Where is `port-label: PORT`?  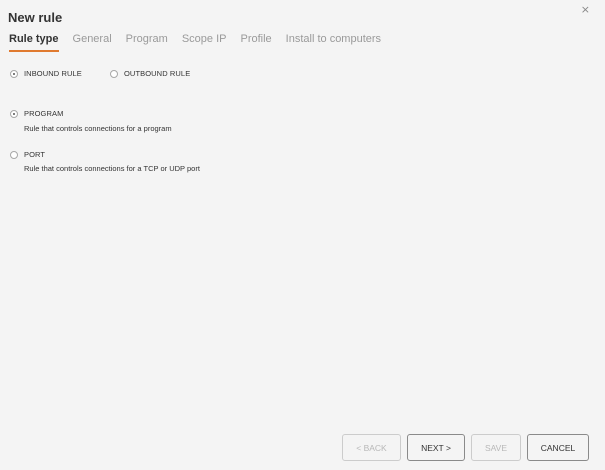 port-label: PORT is located at coordinates (35, 154).